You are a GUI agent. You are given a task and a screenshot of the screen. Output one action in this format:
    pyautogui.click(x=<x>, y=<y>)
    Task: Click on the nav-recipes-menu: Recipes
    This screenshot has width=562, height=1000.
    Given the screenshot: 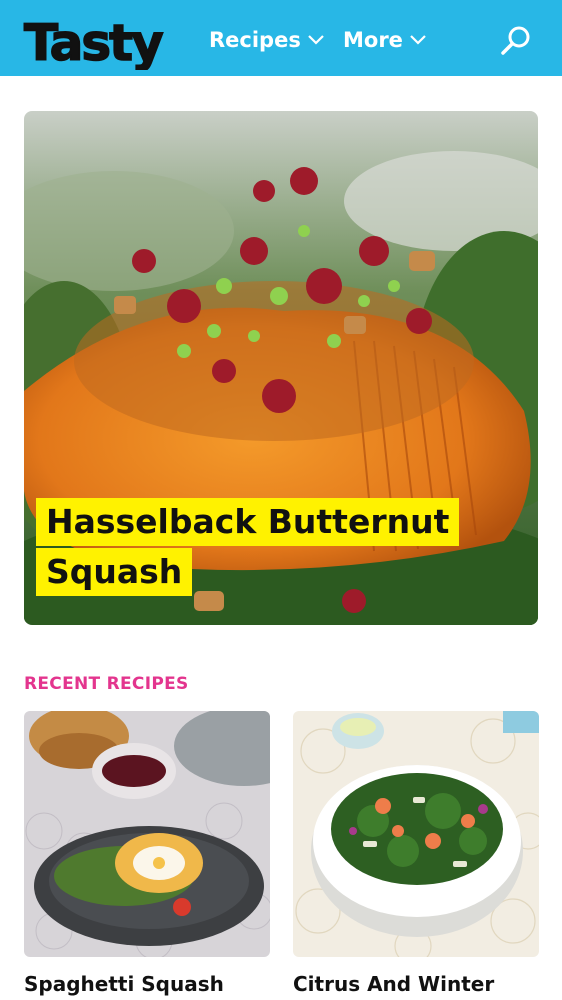 What is the action you would take?
    pyautogui.click(x=266, y=40)
    